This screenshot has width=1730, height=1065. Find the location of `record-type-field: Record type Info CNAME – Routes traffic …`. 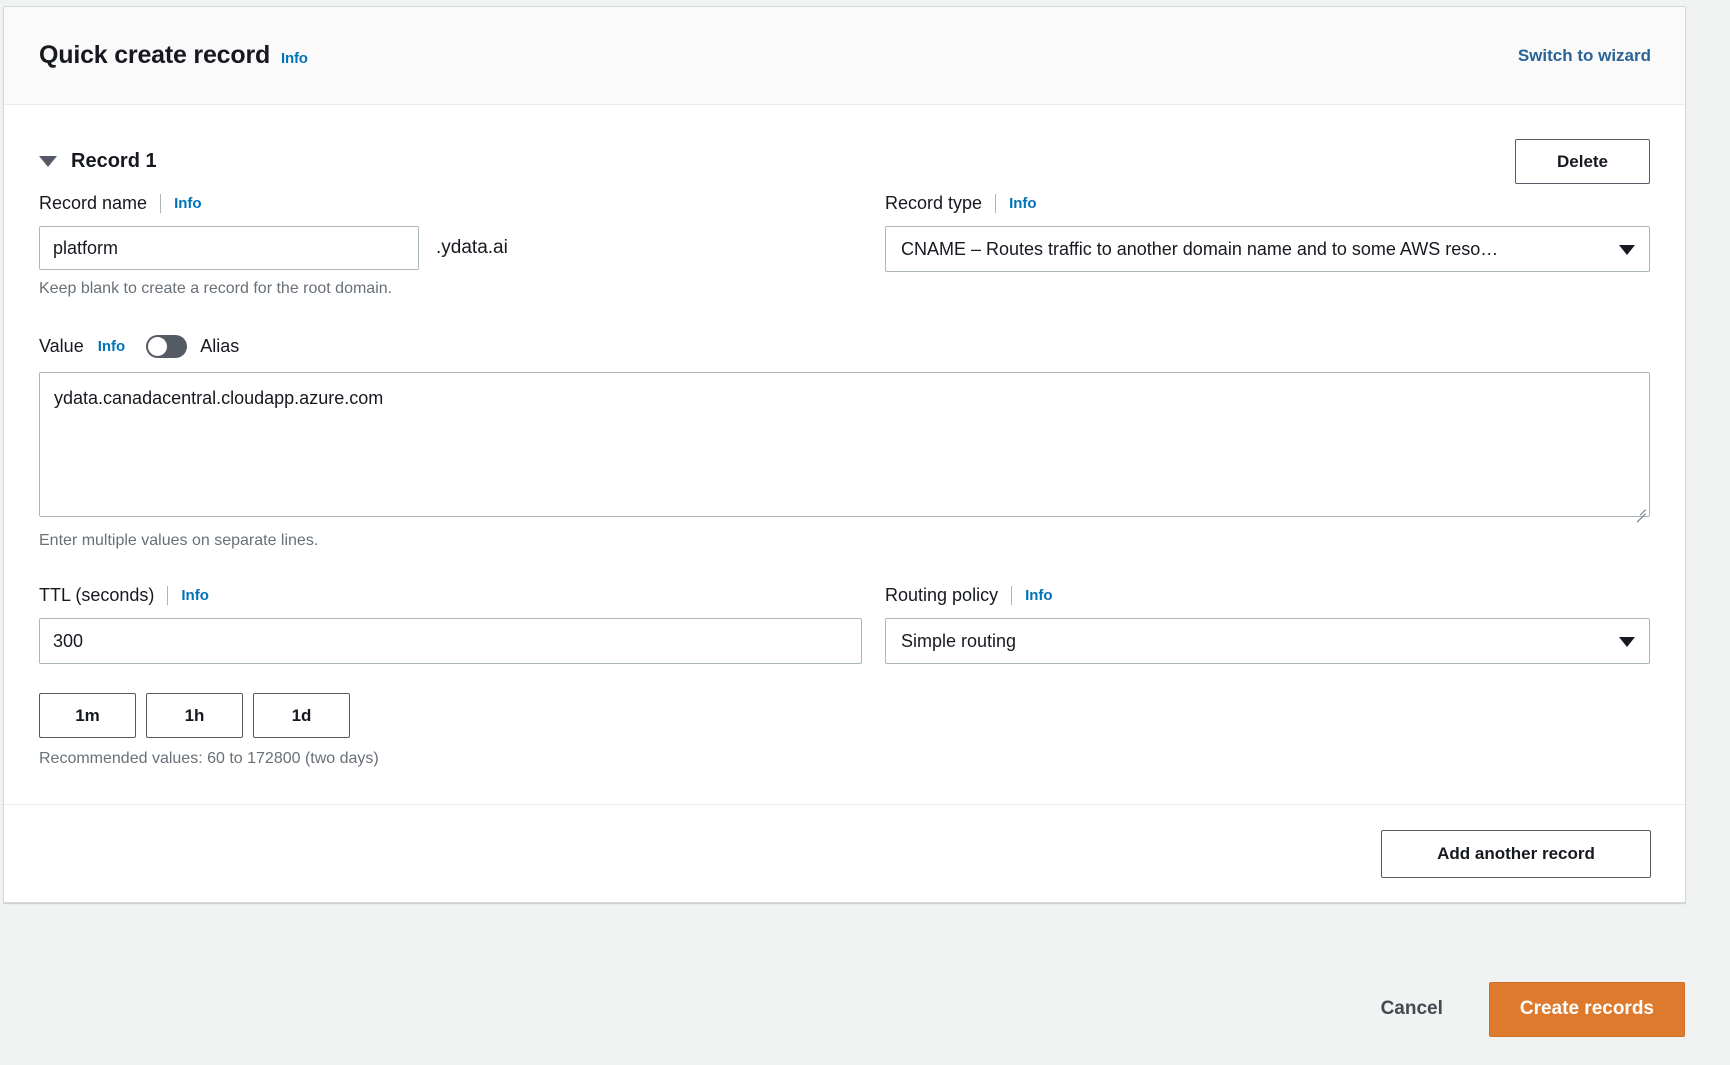

record-type-field: Record type Info CNAME – Routes traffic … is located at coordinates (1256, 244).